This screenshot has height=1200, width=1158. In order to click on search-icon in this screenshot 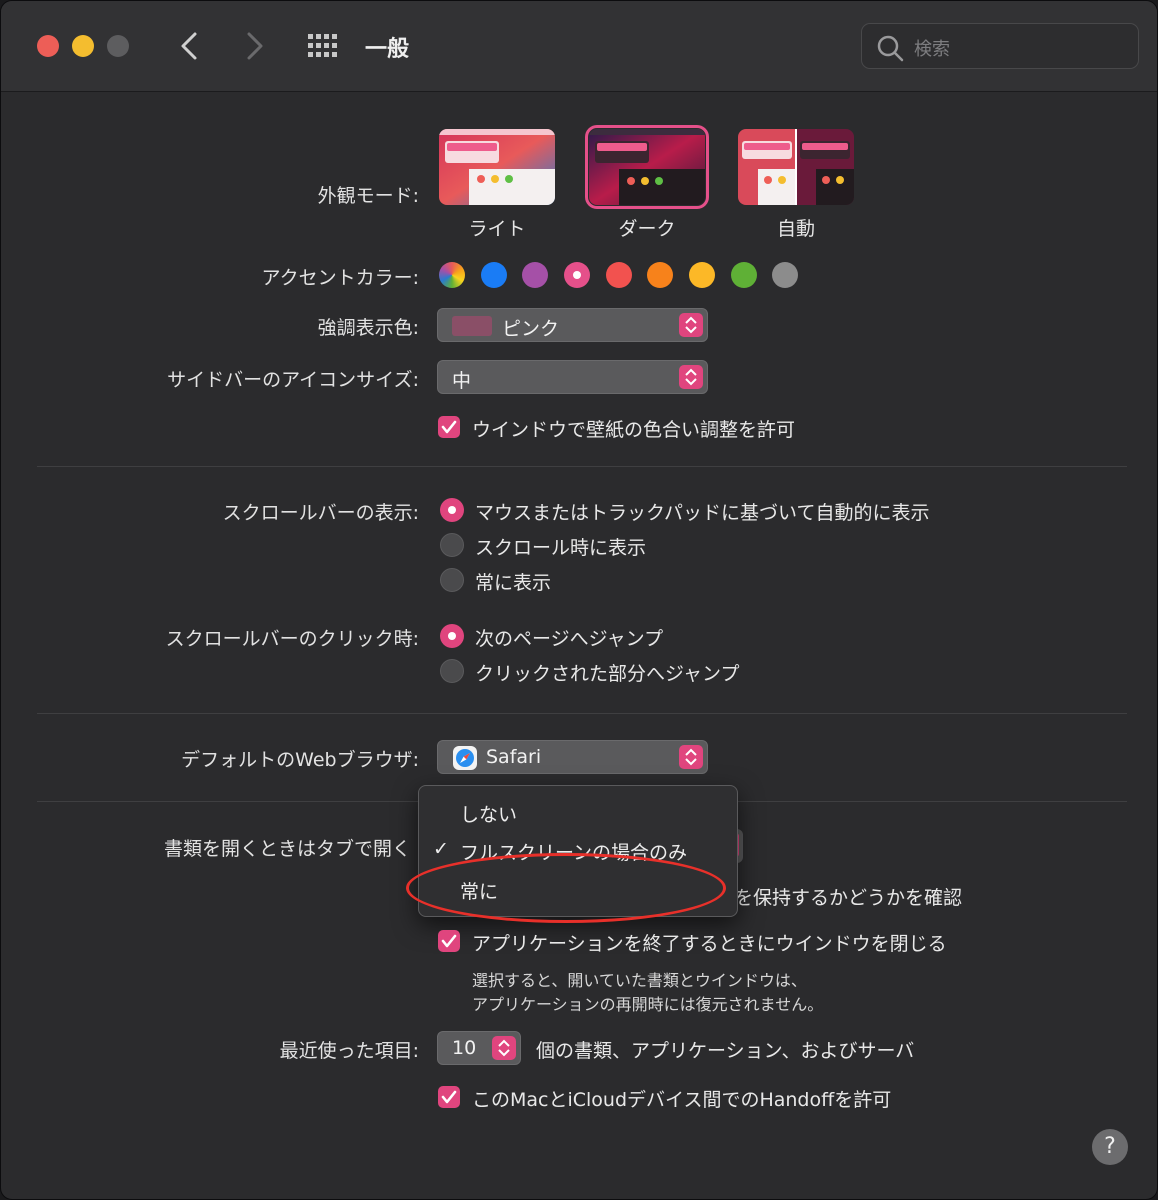, I will do `click(890, 48)`.